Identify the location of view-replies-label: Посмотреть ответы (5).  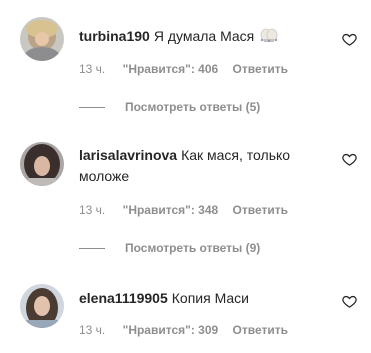
(193, 107).